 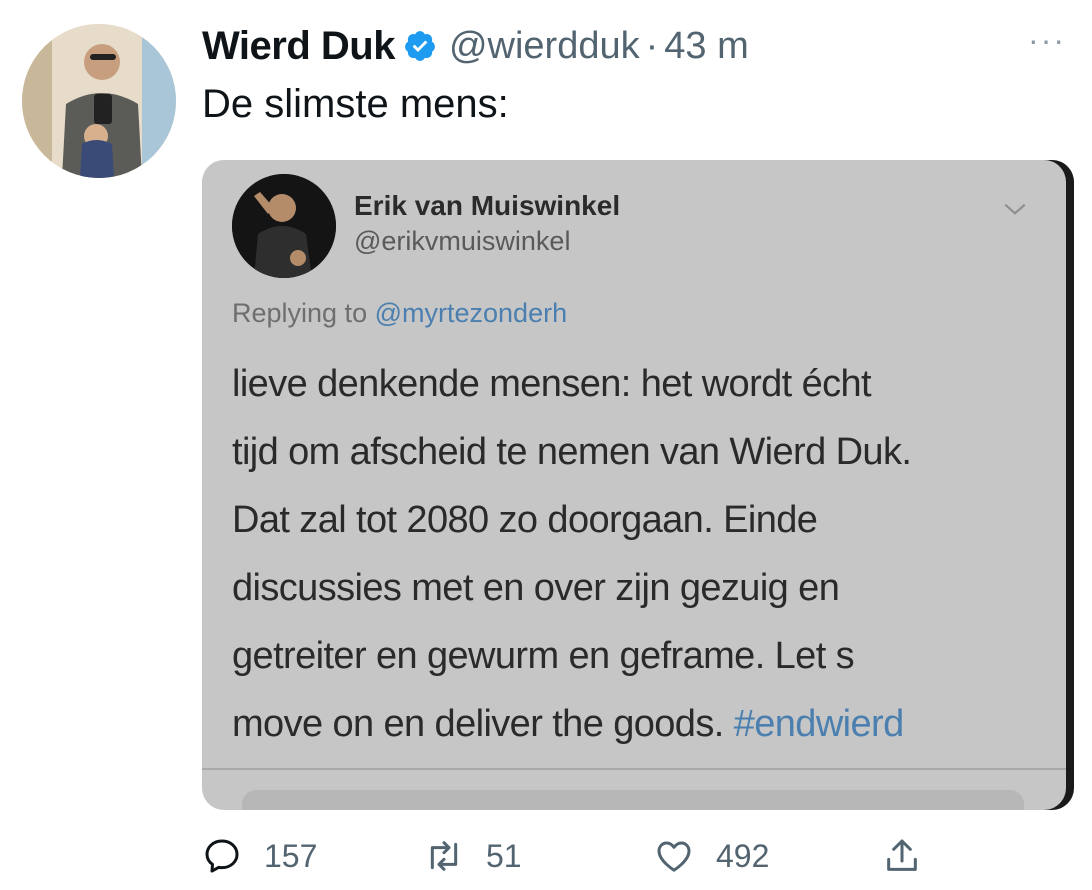 What do you see at coordinates (706, 46) in the screenshot?
I see `tweet-time: 43 m` at bounding box center [706, 46].